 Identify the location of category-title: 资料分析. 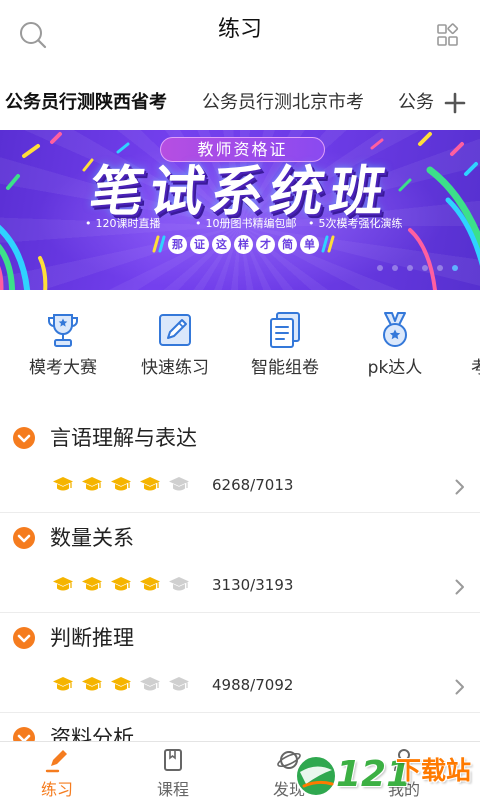
(92, 733).